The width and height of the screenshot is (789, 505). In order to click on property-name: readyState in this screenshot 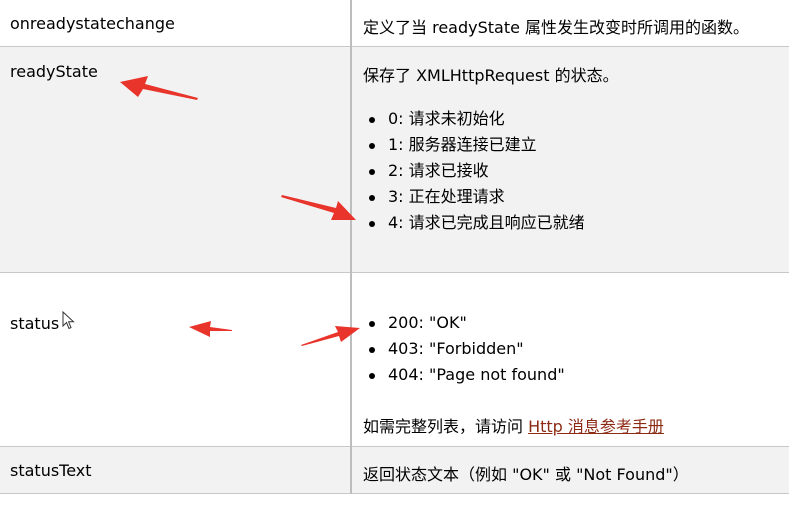, I will do `click(54, 71)`.